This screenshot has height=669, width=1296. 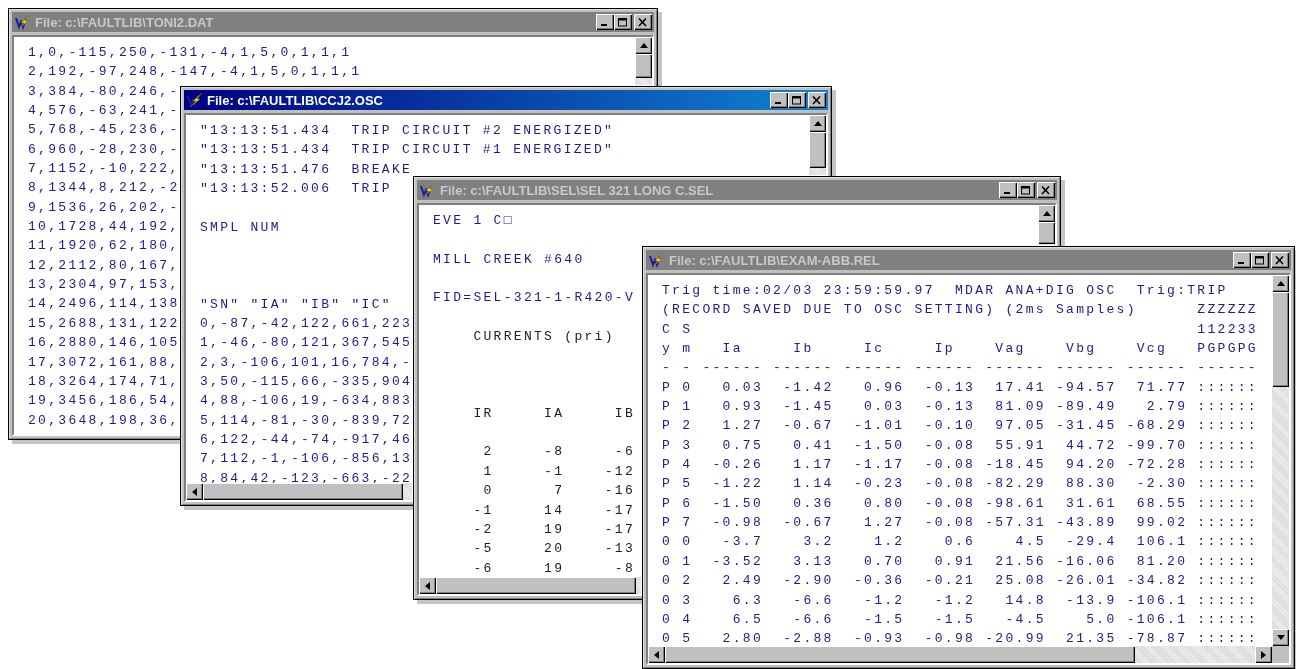 What do you see at coordinates (306, 420) in the screenshot?
I see `text-line: 5,114,-81,-30,-839,72` at bounding box center [306, 420].